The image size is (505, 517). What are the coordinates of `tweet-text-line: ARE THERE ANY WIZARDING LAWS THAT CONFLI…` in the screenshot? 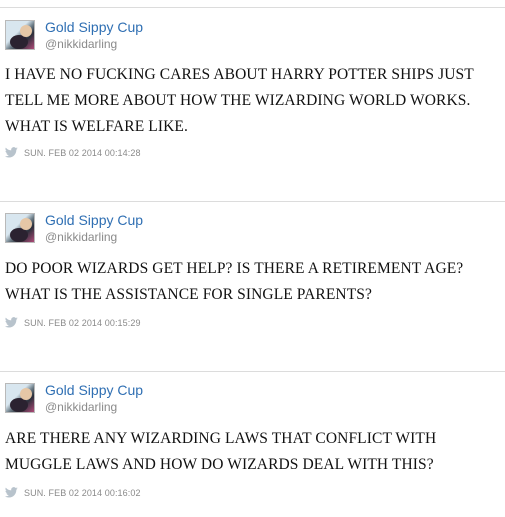 It's located at (221, 438).